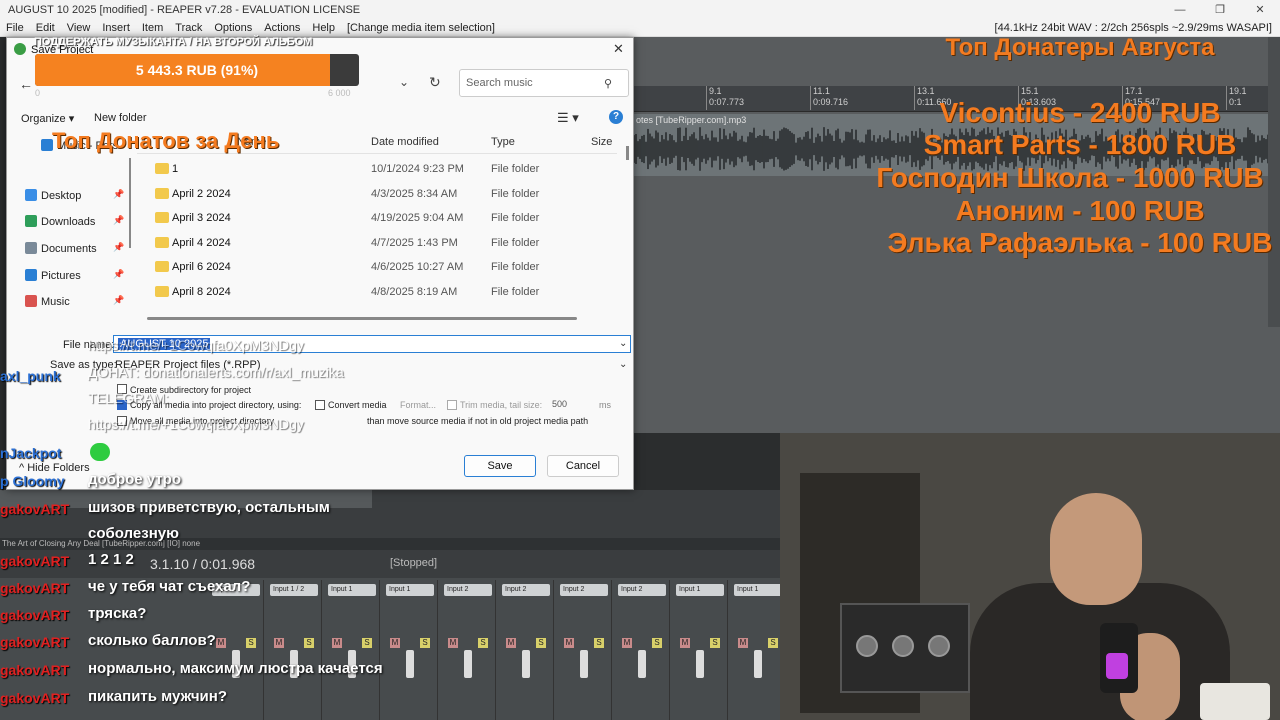 This screenshot has width=1280, height=720. I want to click on menu-item-7: Actions, so click(282, 28).